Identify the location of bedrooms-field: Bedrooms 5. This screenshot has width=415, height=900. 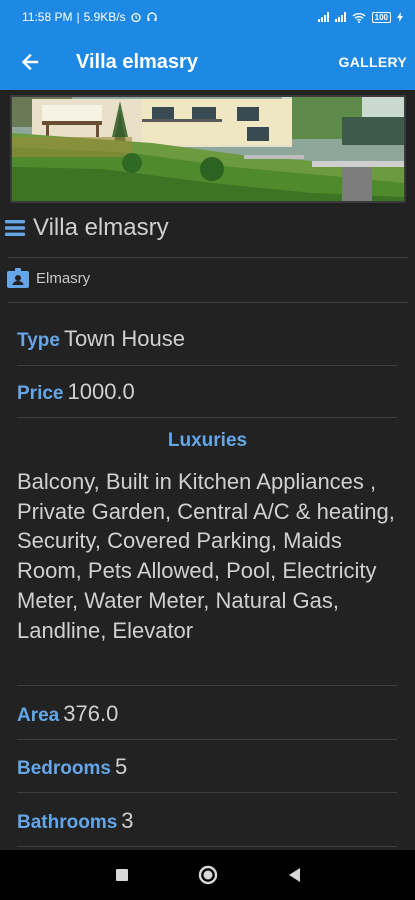
(72, 767).